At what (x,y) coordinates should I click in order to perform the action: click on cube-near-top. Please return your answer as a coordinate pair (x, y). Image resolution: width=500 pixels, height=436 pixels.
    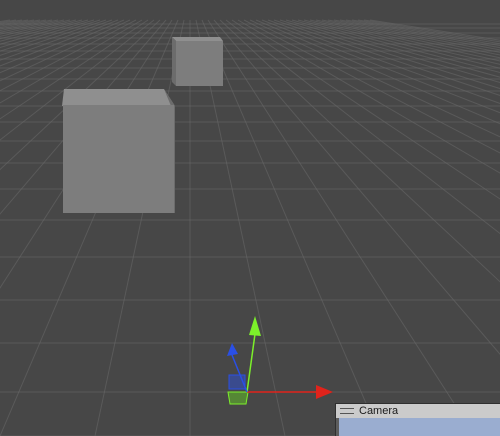
    Looking at the image, I should click on (118, 97).